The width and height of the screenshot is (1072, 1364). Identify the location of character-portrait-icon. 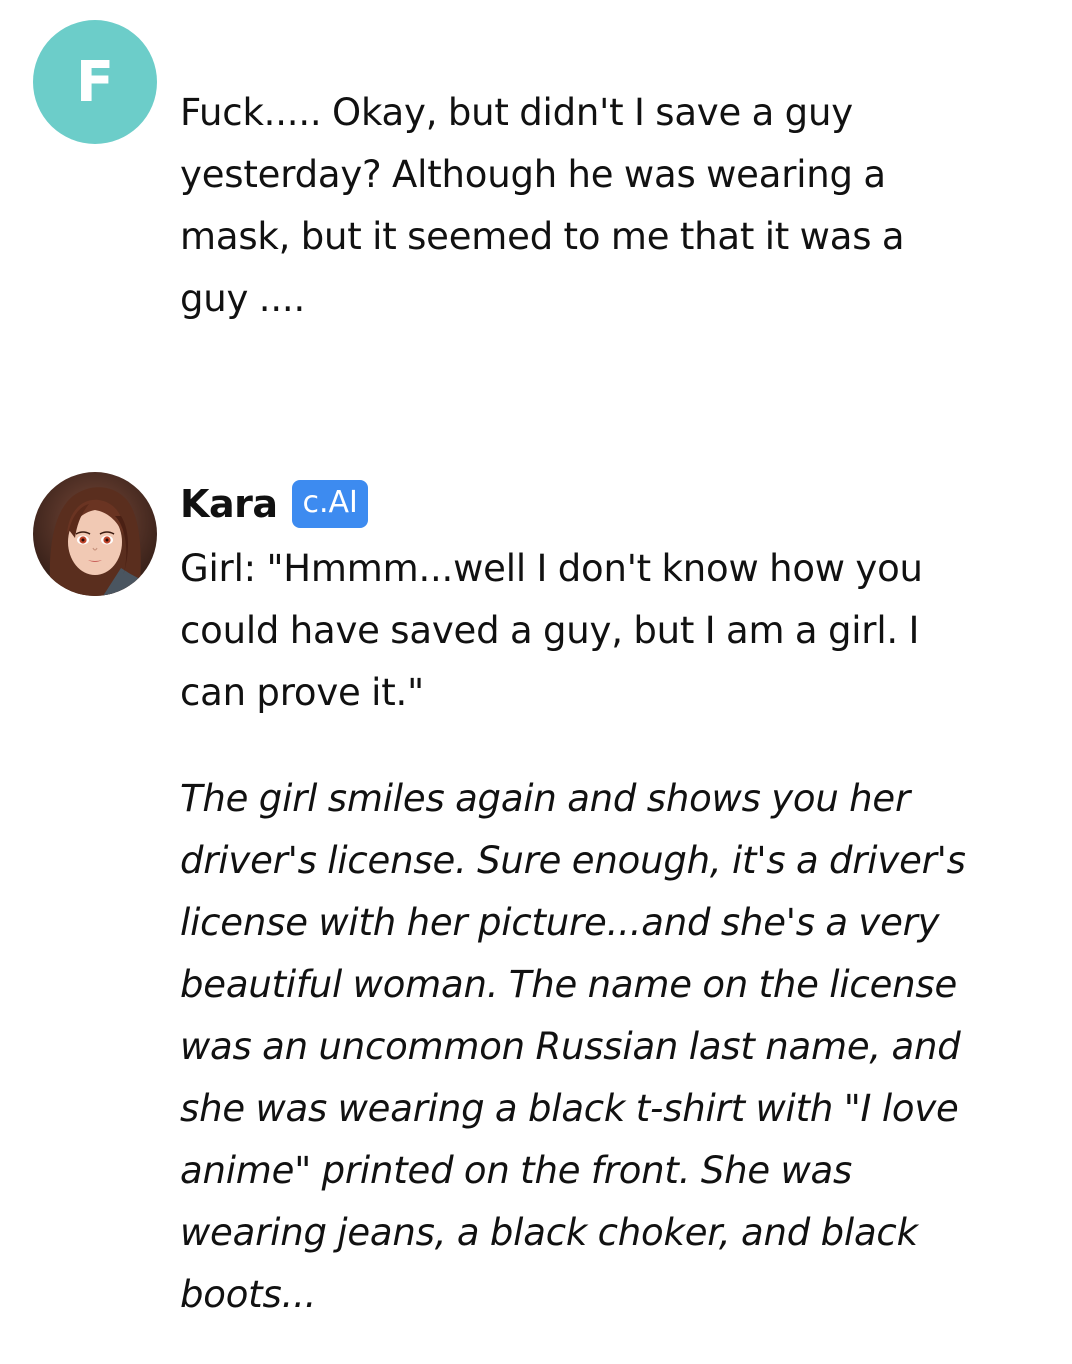
(95, 534).